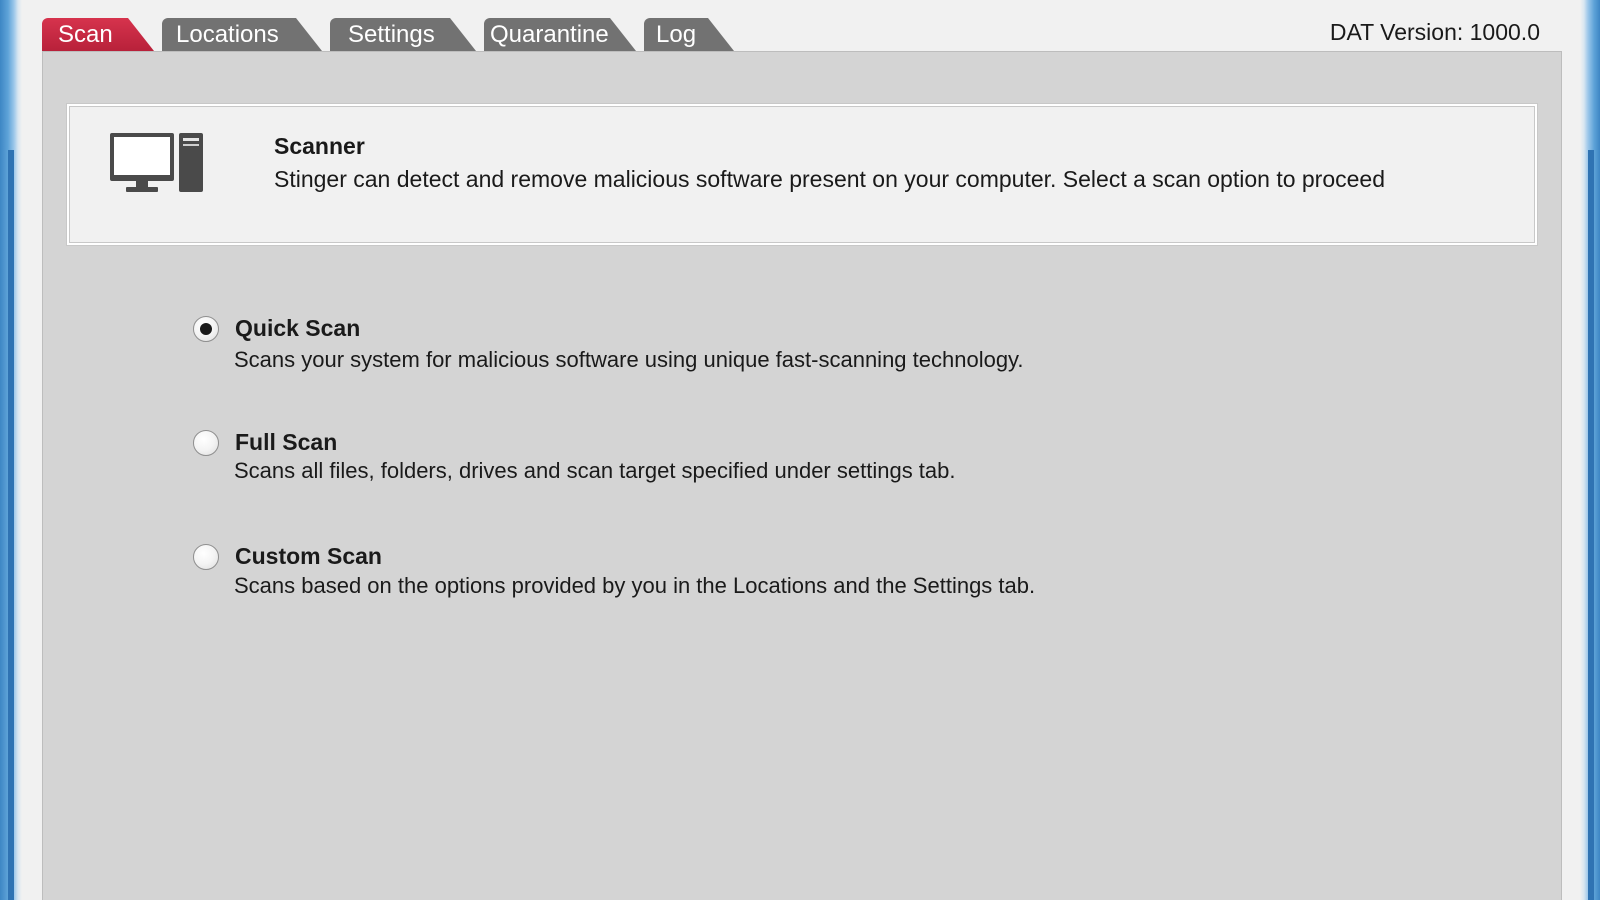 This screenshot has height=900, width=1600. I want to click on tab-log: Log, so click(689, 34).